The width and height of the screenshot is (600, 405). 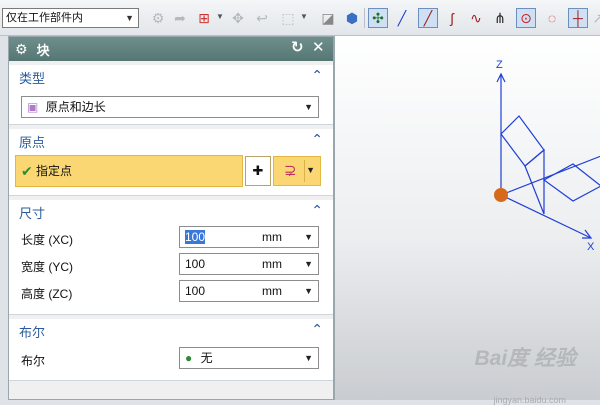 What do you see at coordinates (272, 264) in the screenshot?
I see `width-unit: mm` at bounding box center [272, 264].